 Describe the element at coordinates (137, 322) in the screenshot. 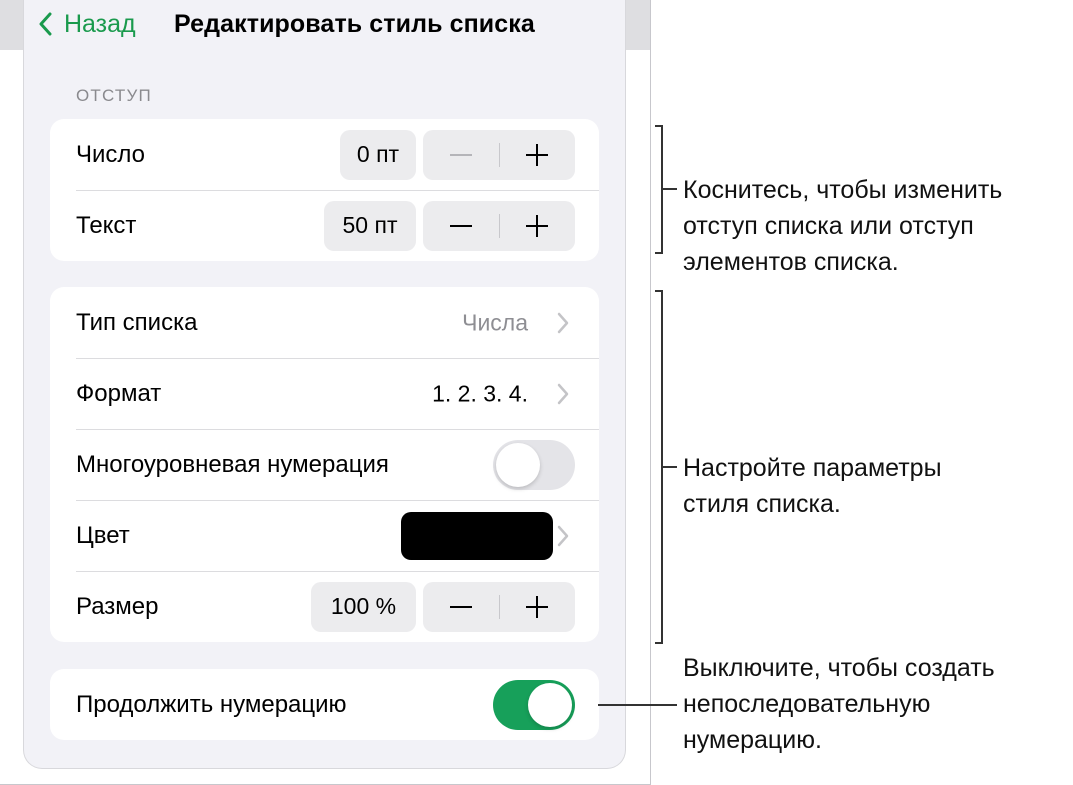

I see `row-label: Тип списка` at that location.